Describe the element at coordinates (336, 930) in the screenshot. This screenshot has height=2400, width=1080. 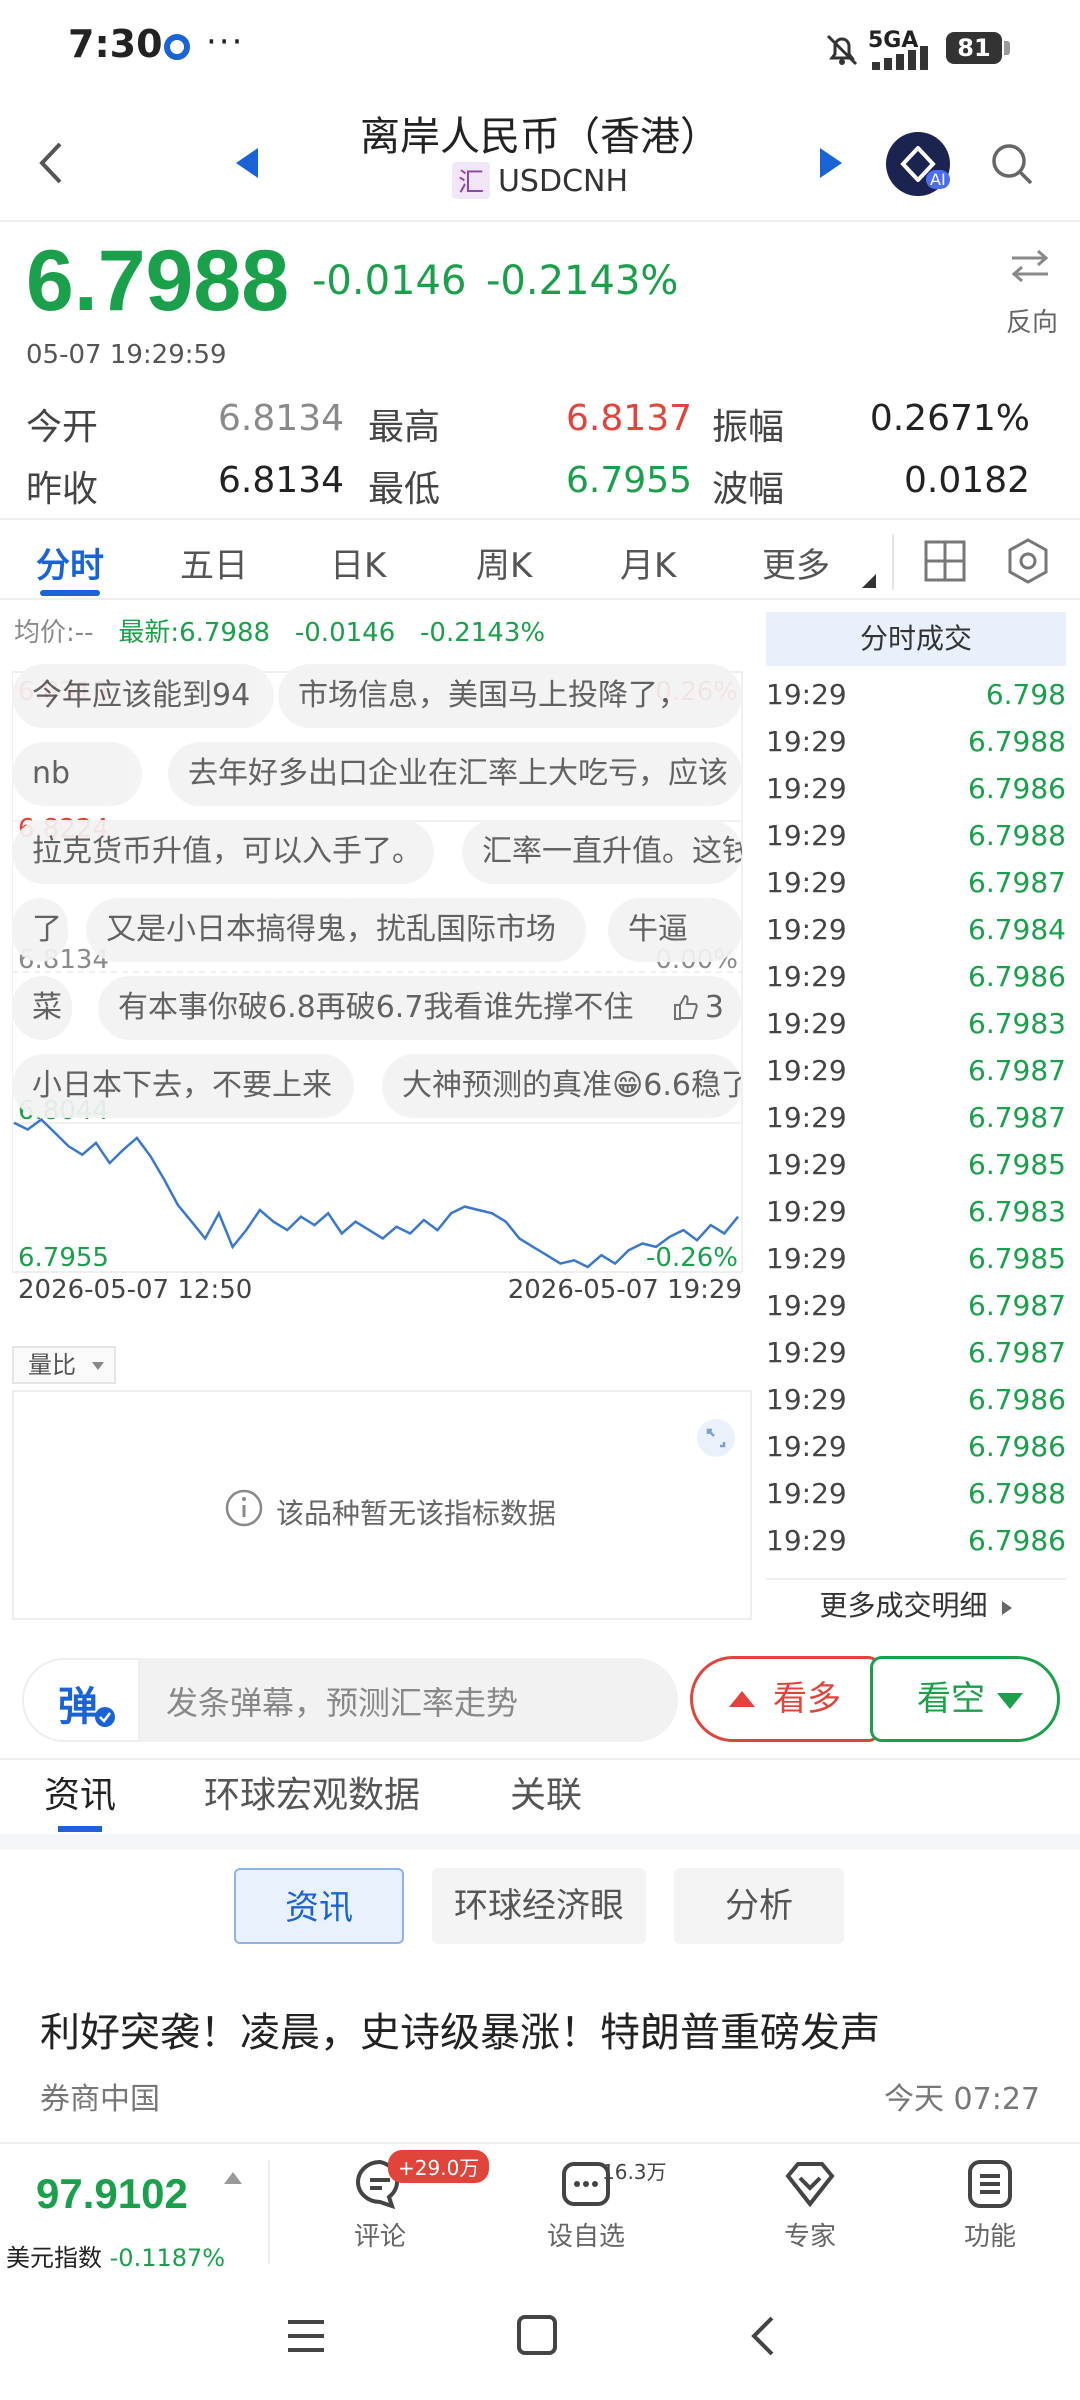
I see `danmu-bubble: 又是小日本搞得鬼，扰乱国际市场` at that location.